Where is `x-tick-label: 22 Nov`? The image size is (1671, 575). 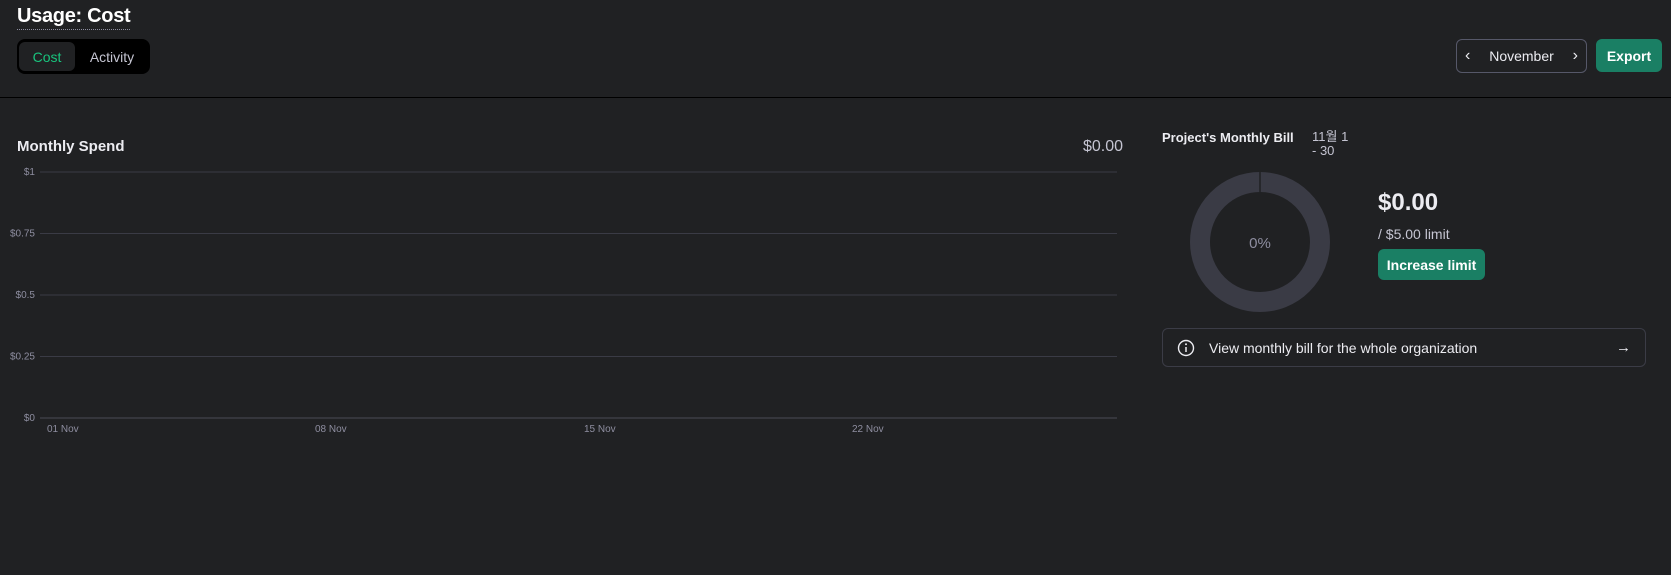 x-tick-label: 22 Nov is located at coordinates (868, 429).